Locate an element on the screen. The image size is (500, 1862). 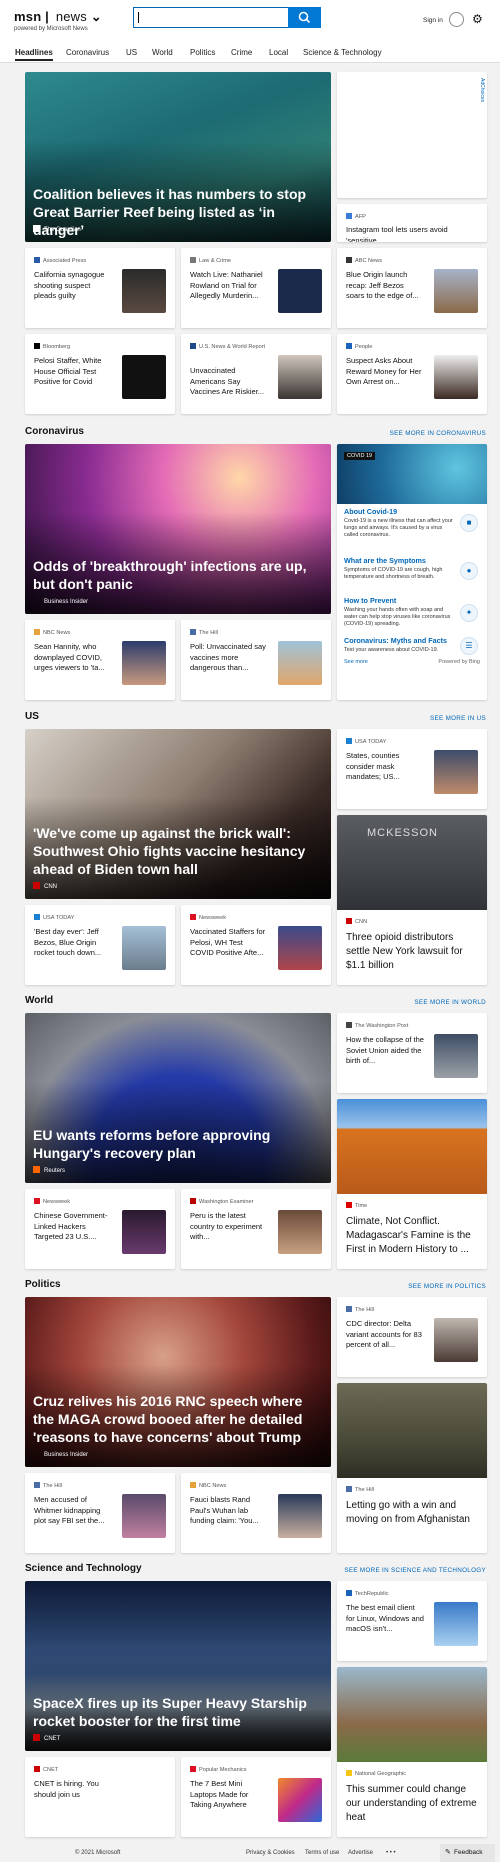
sign-in-link: Sign in is located at coordinates (433, 20).